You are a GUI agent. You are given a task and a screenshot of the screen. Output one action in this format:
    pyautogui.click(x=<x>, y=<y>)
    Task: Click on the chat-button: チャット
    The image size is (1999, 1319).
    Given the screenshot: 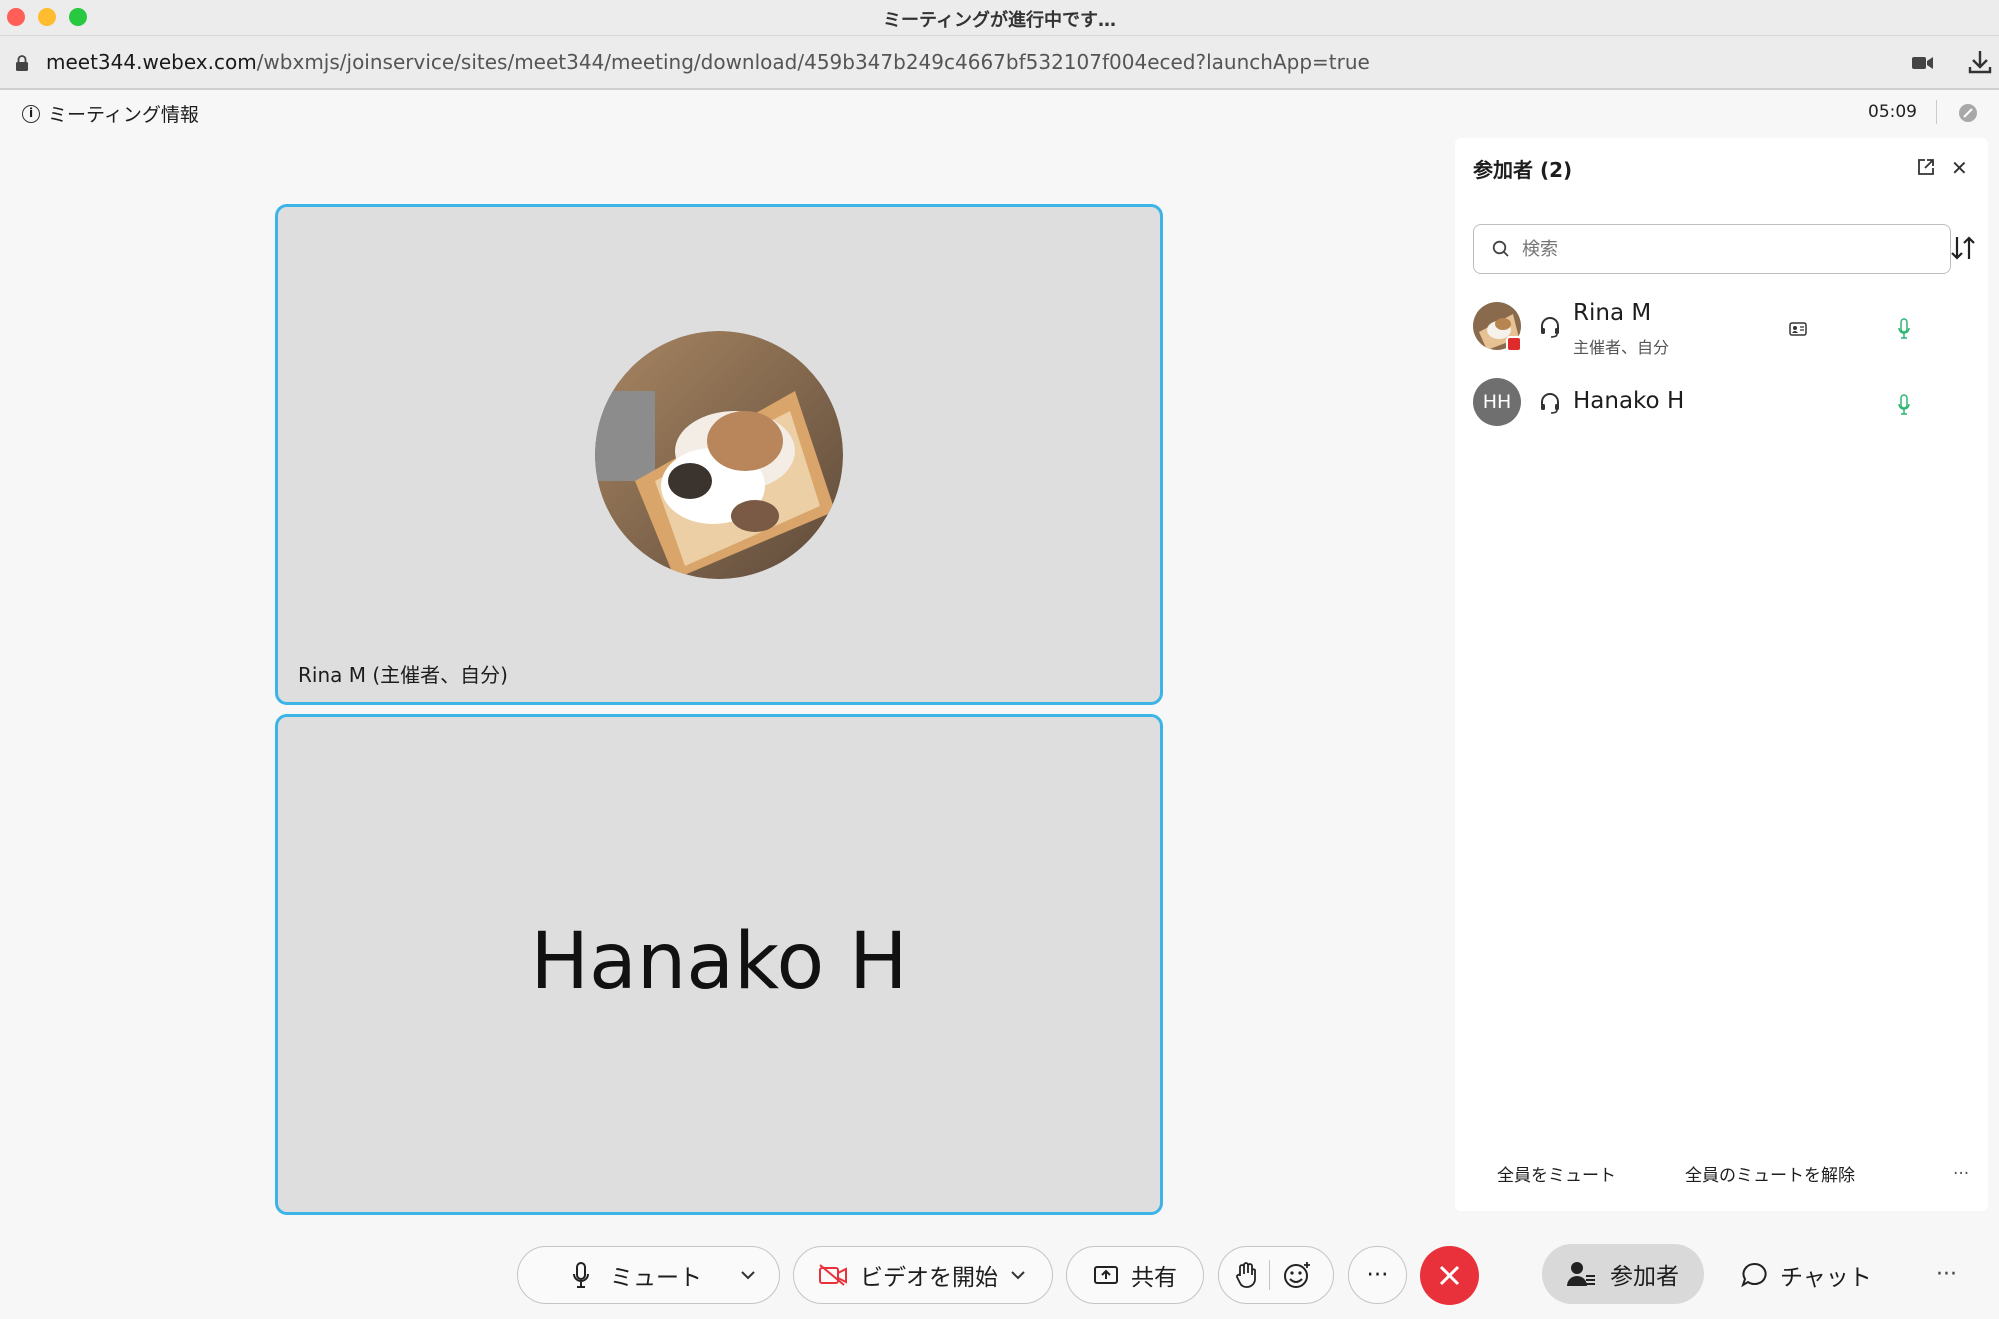 What is the action you would take?
    pyautogui.click(x=1806, y=1275)
    